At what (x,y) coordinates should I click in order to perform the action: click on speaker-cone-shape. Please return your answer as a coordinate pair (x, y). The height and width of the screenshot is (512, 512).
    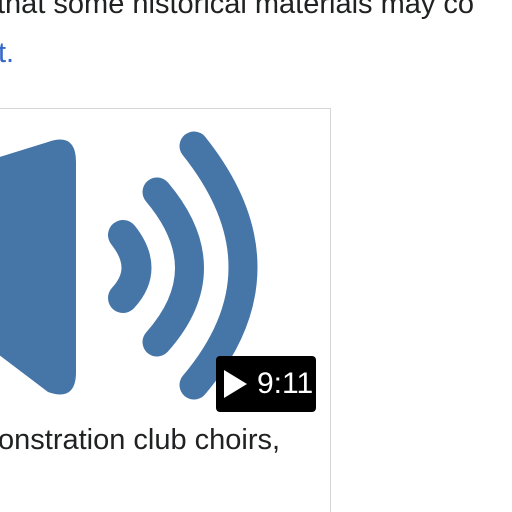
    Looking at the image, I should click on (38, 267).